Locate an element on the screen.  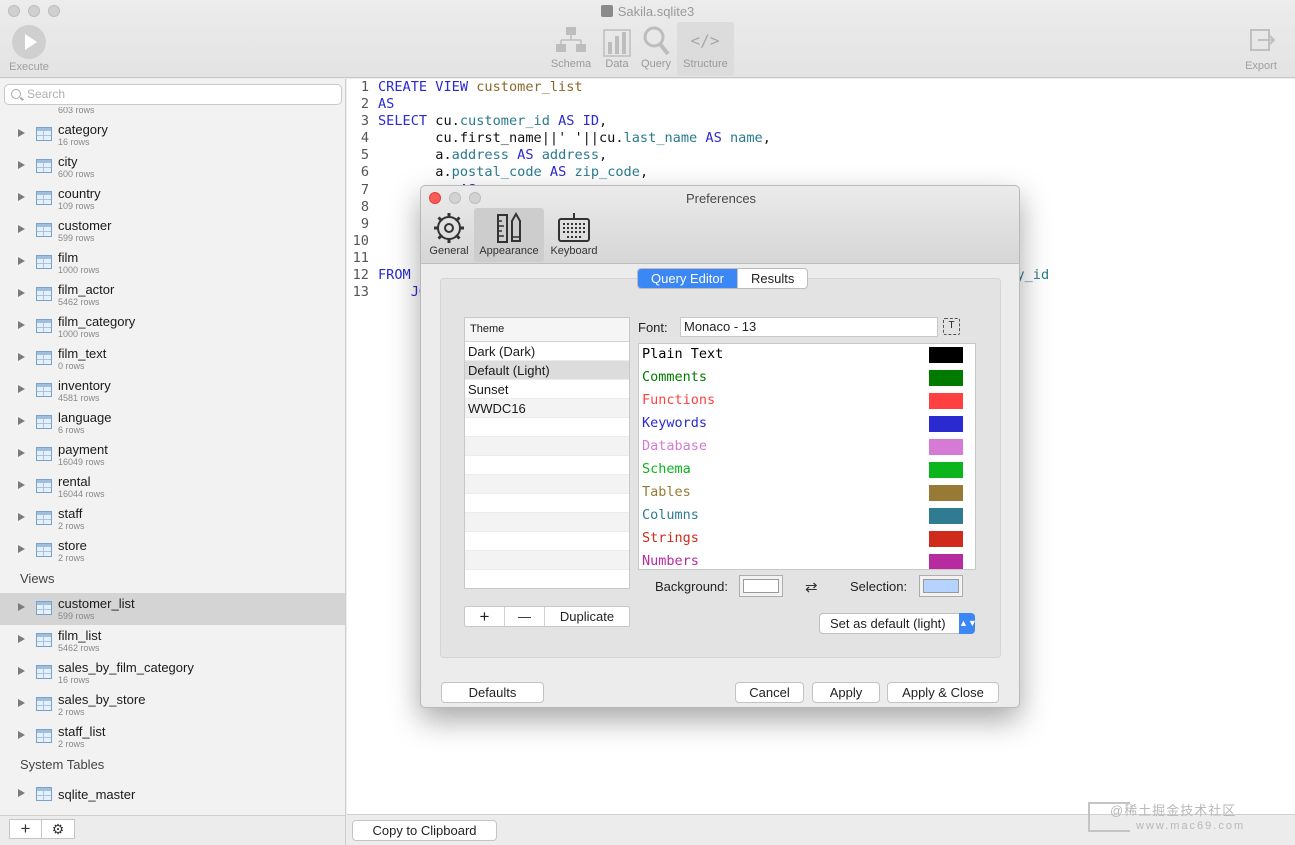
color-row: Functions is located at coordinates (807, 401).